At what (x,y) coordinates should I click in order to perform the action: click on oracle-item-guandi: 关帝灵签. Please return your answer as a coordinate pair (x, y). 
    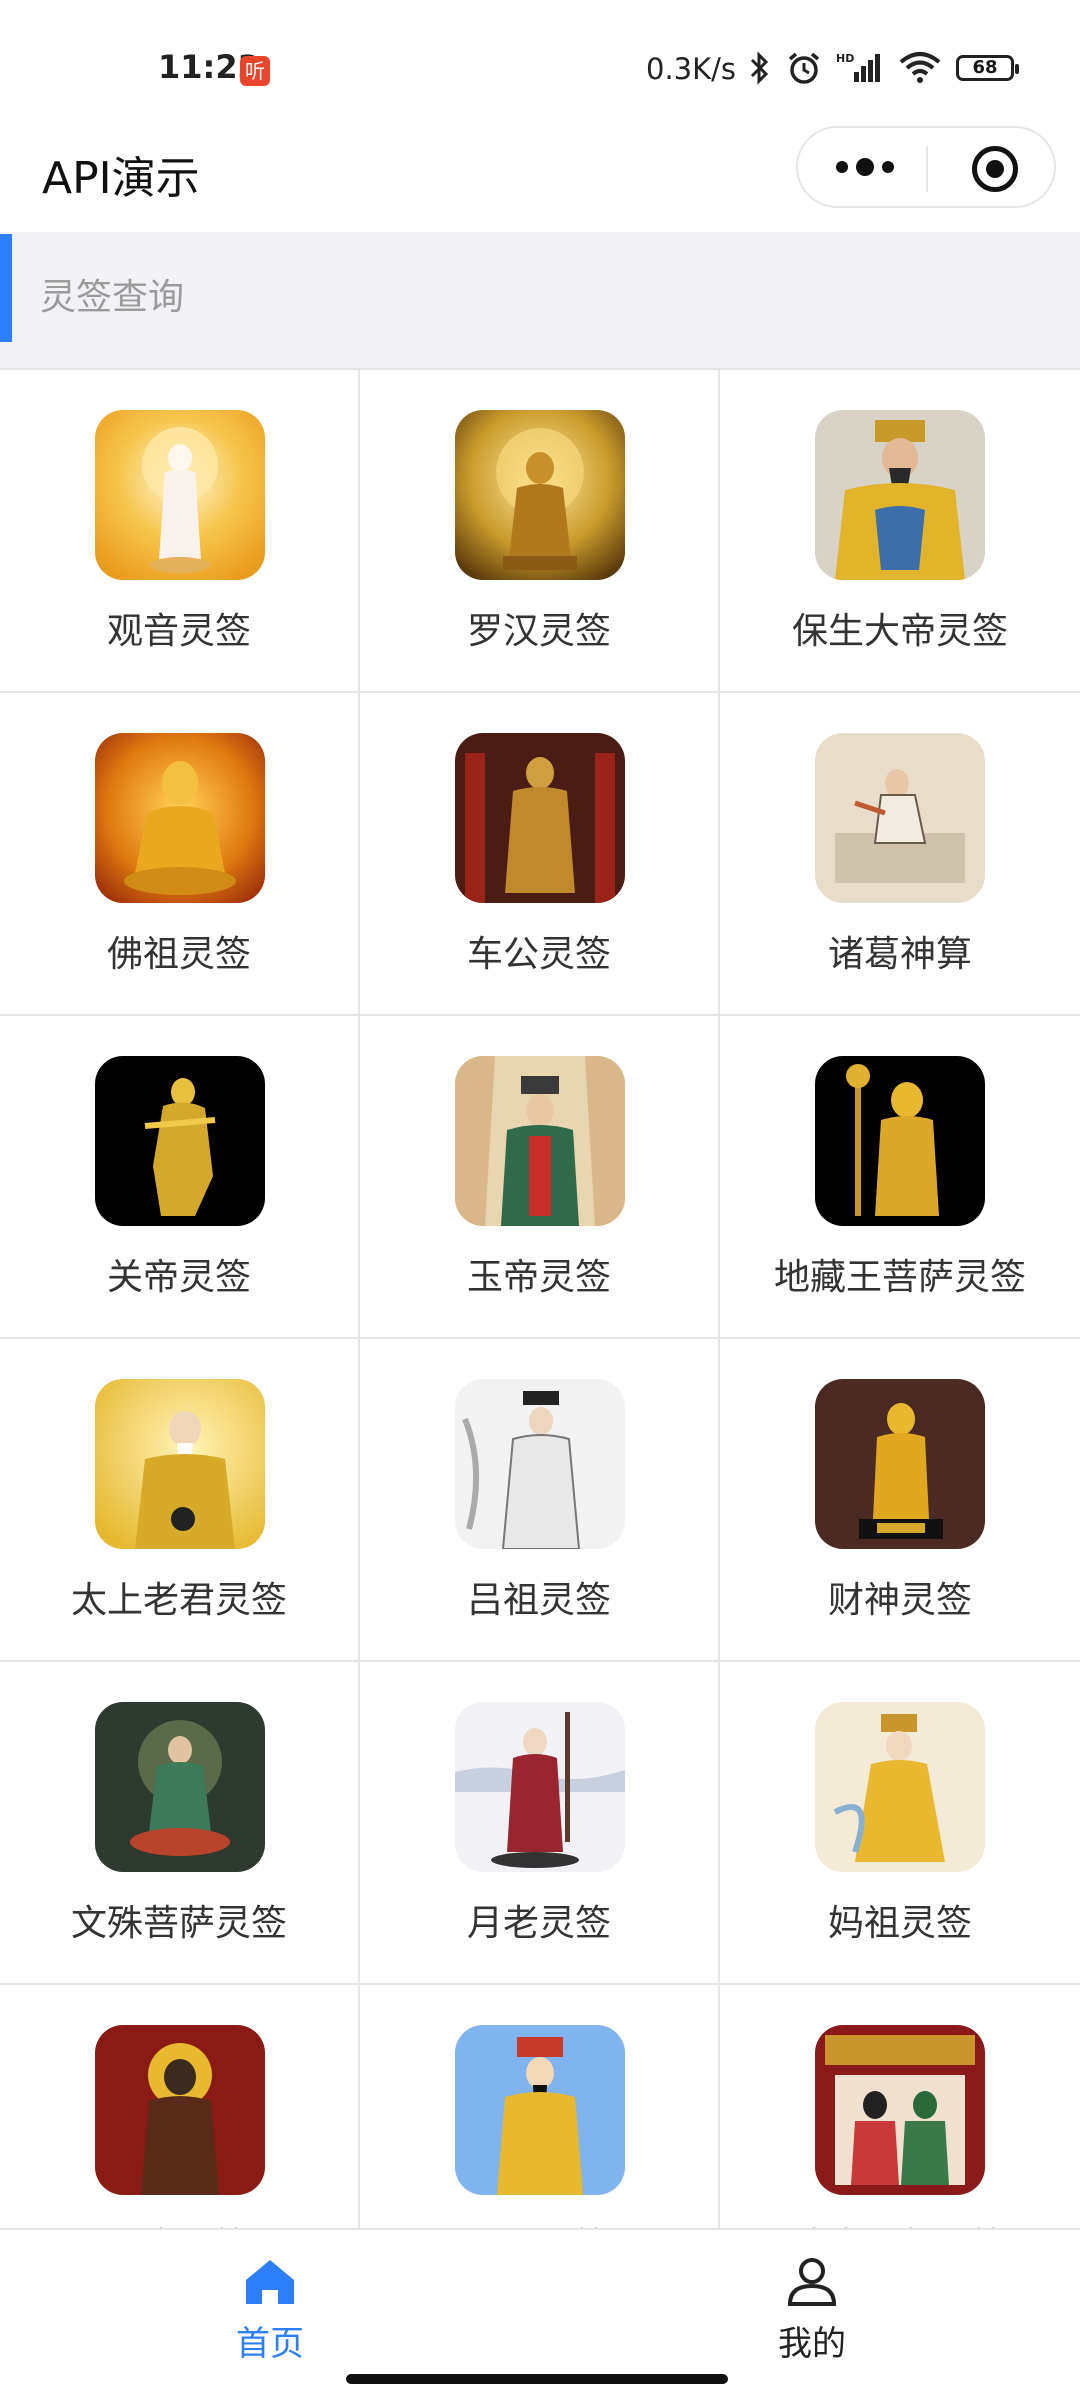
    Looking at the image, I should click on (180, 1177).